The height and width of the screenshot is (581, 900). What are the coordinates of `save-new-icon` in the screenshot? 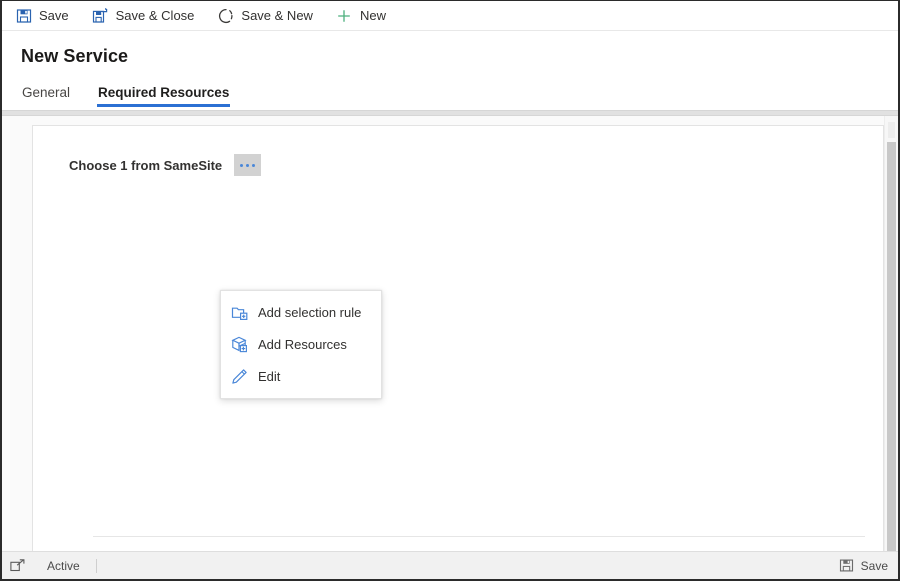 It's located at (225, 15).